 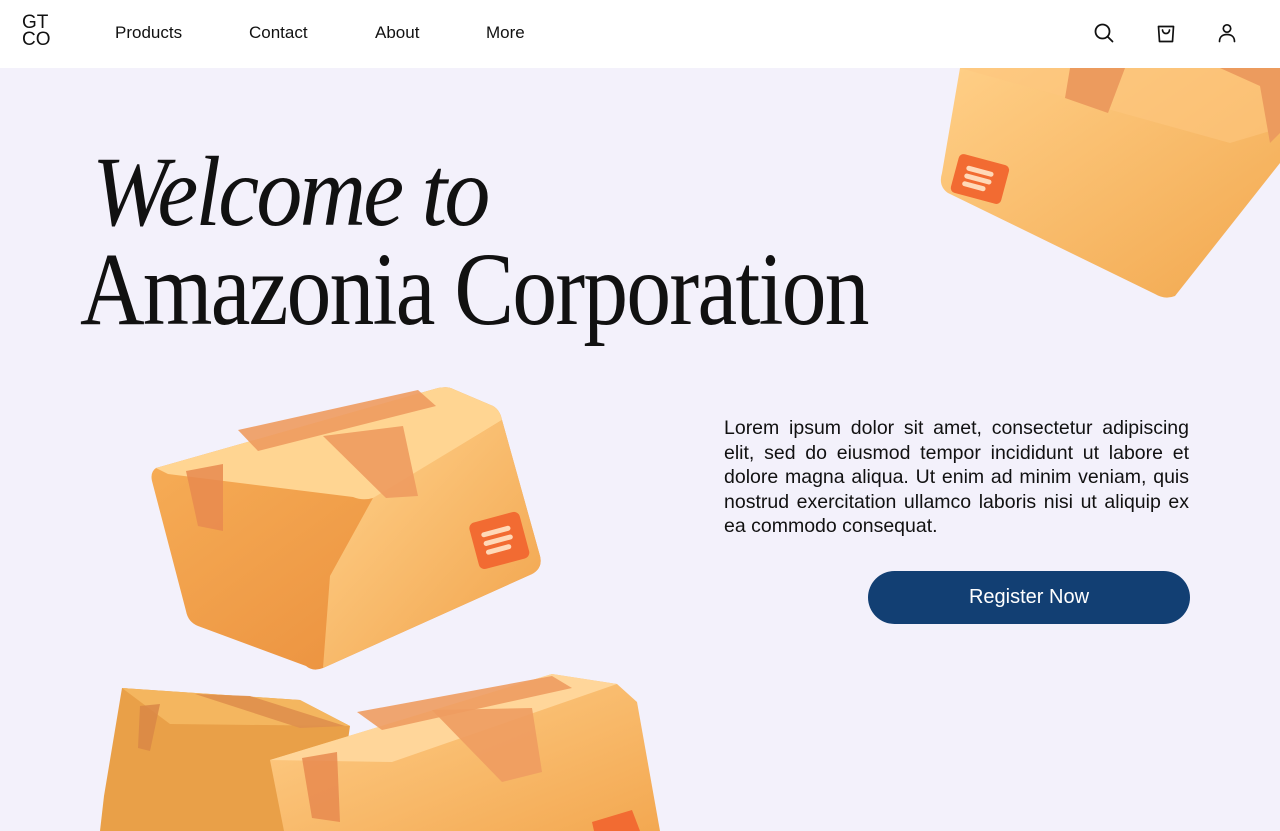 What do you see at coordinates (278, 33) in the screenshot?
I see `nav-link-contact: Contact` at bounding box center [278, 33].